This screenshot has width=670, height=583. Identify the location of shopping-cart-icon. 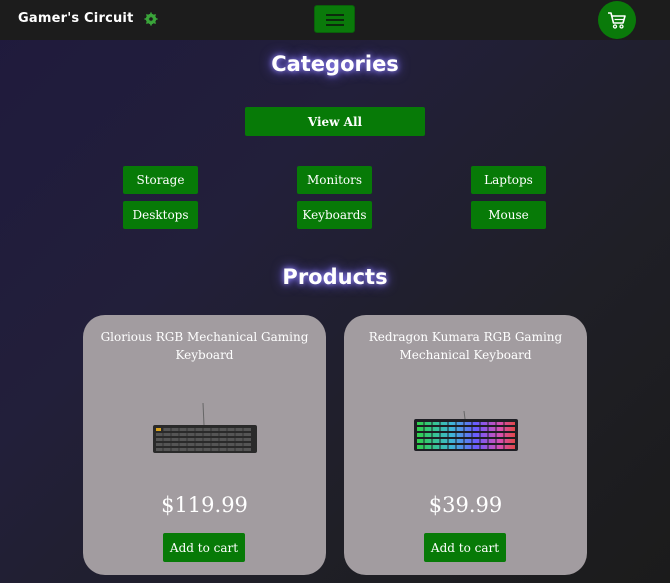
(617, 20).